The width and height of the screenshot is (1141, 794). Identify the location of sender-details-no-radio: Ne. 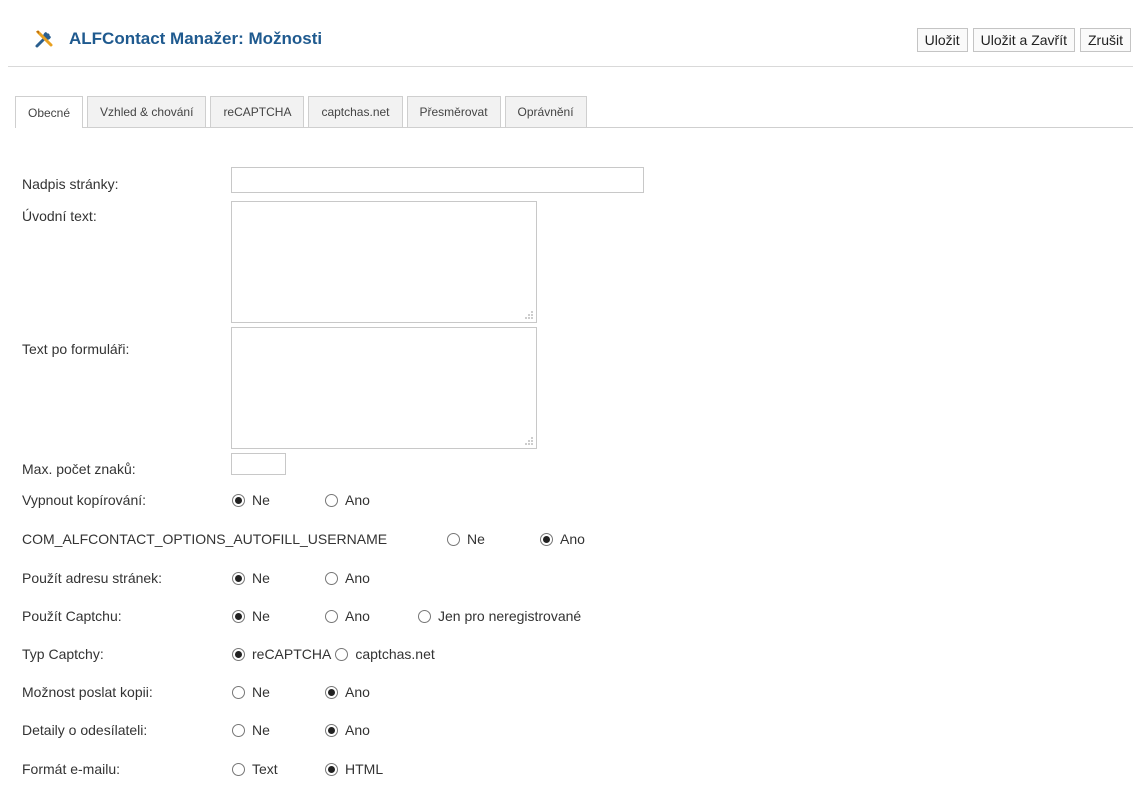
(278, 730).